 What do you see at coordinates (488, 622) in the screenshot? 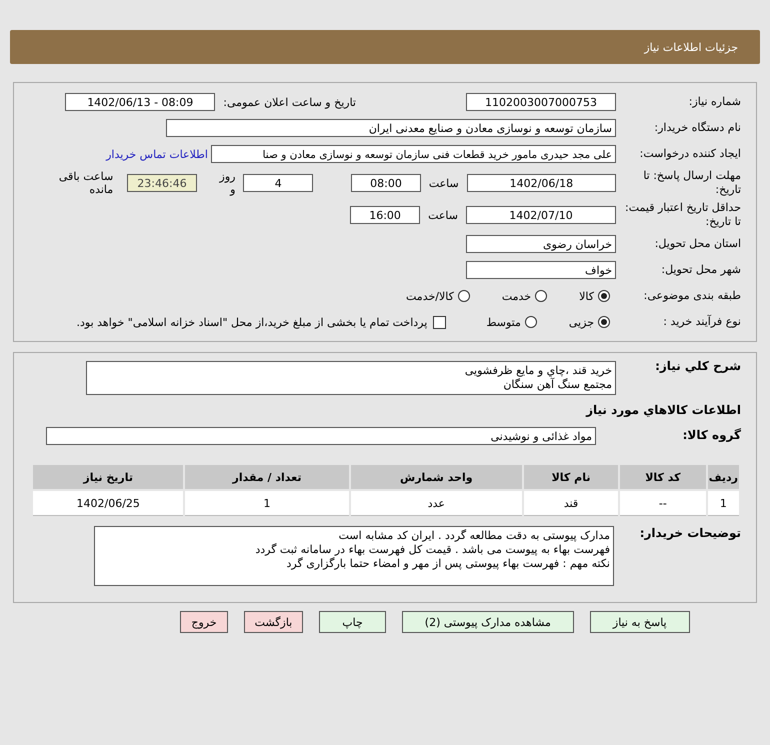
I see `form-button: مشاهده مدارک پیوستی (2)` at bounding box center [488, 622].